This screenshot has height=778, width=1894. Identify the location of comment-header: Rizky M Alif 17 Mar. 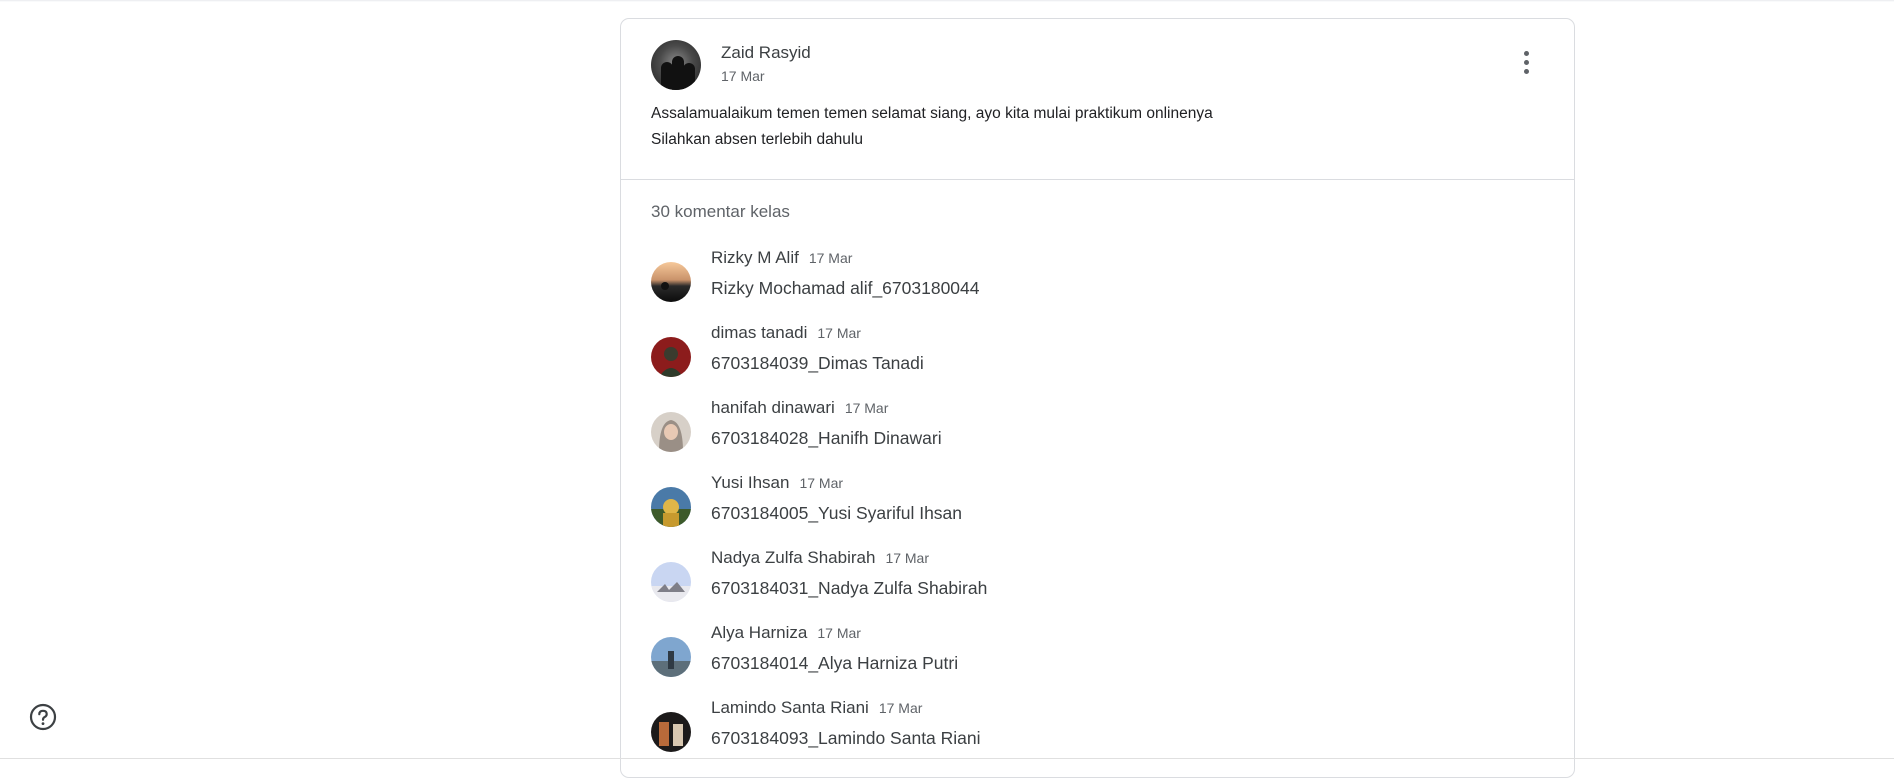
(781, 258).